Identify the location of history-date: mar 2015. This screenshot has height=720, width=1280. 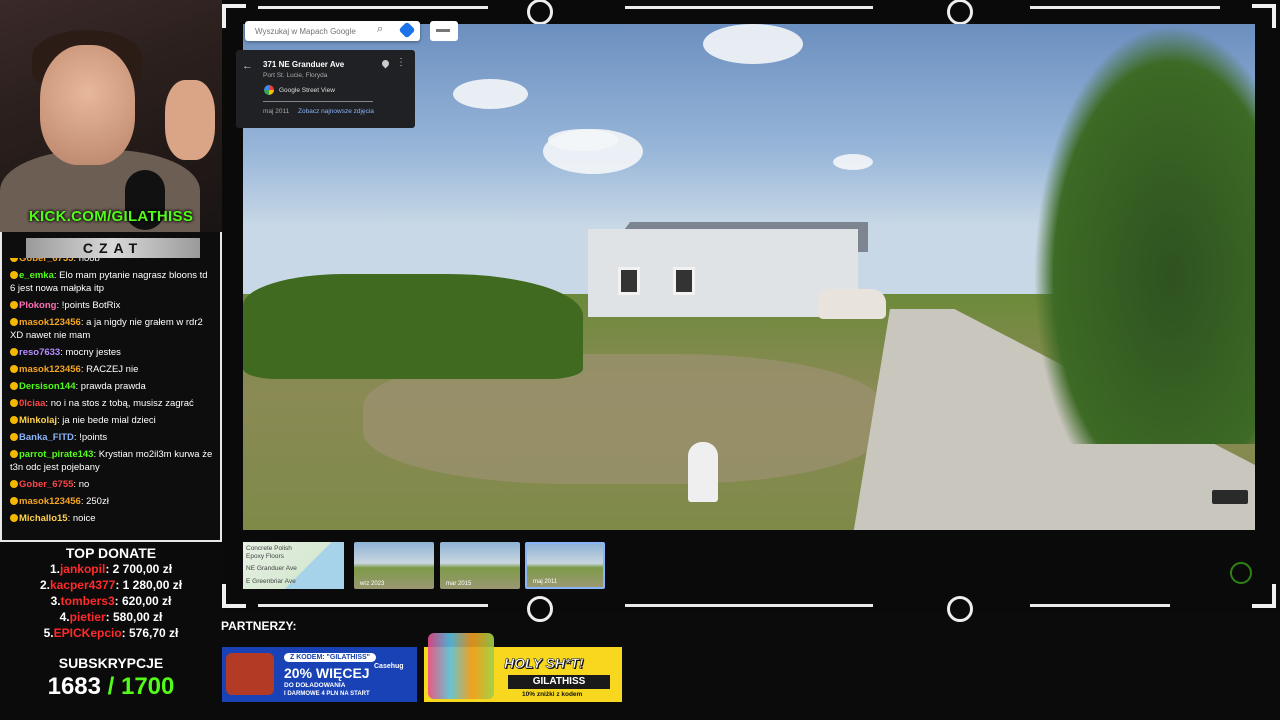
(459, 584).